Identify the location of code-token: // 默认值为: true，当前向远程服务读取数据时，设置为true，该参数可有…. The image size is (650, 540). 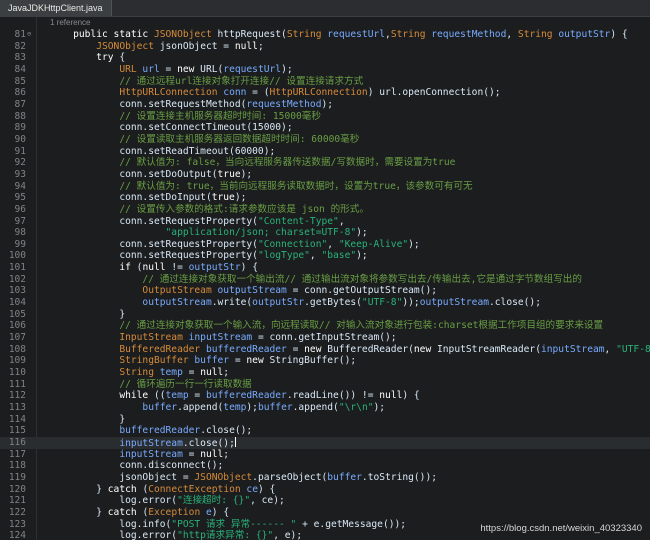
(296, 186).